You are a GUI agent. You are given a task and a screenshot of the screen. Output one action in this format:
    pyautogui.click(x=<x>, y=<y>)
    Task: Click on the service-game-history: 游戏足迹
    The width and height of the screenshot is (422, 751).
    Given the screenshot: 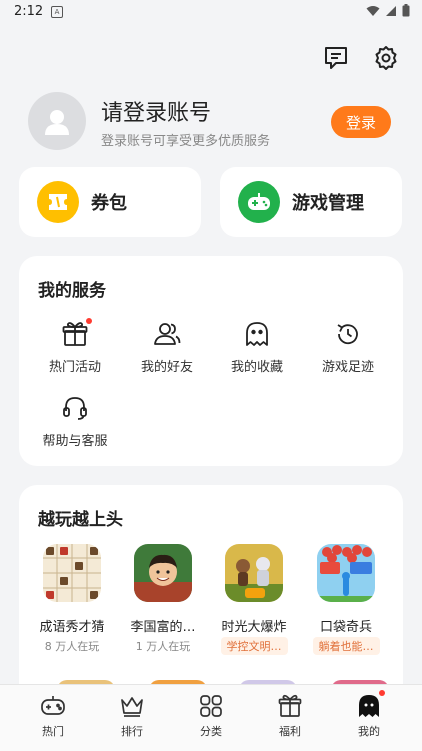 What is the action you would take?
    pyautogui.click(x=348, y=350)
    